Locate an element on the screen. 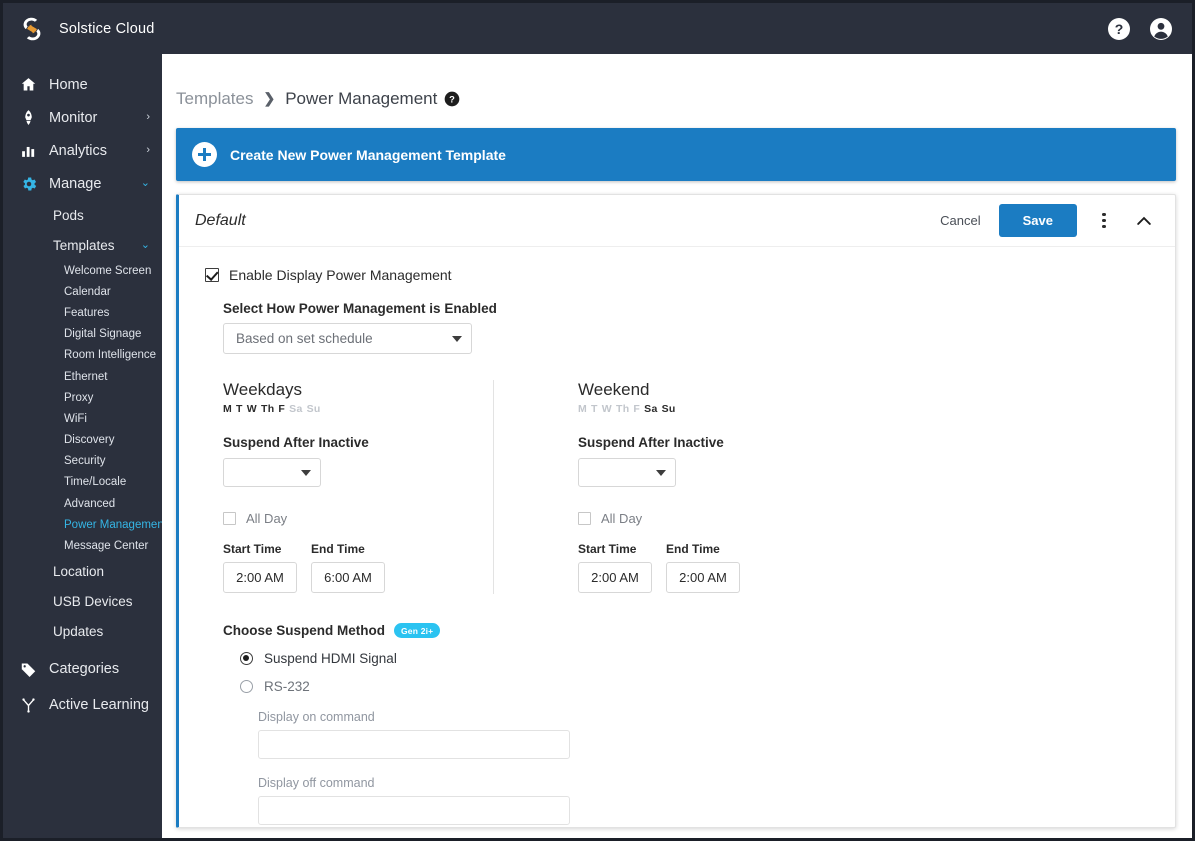 The height and width of the screenshot is (841, 1195). weekdays-end-input: 6:00 AM is located at coordinates (348, 577).